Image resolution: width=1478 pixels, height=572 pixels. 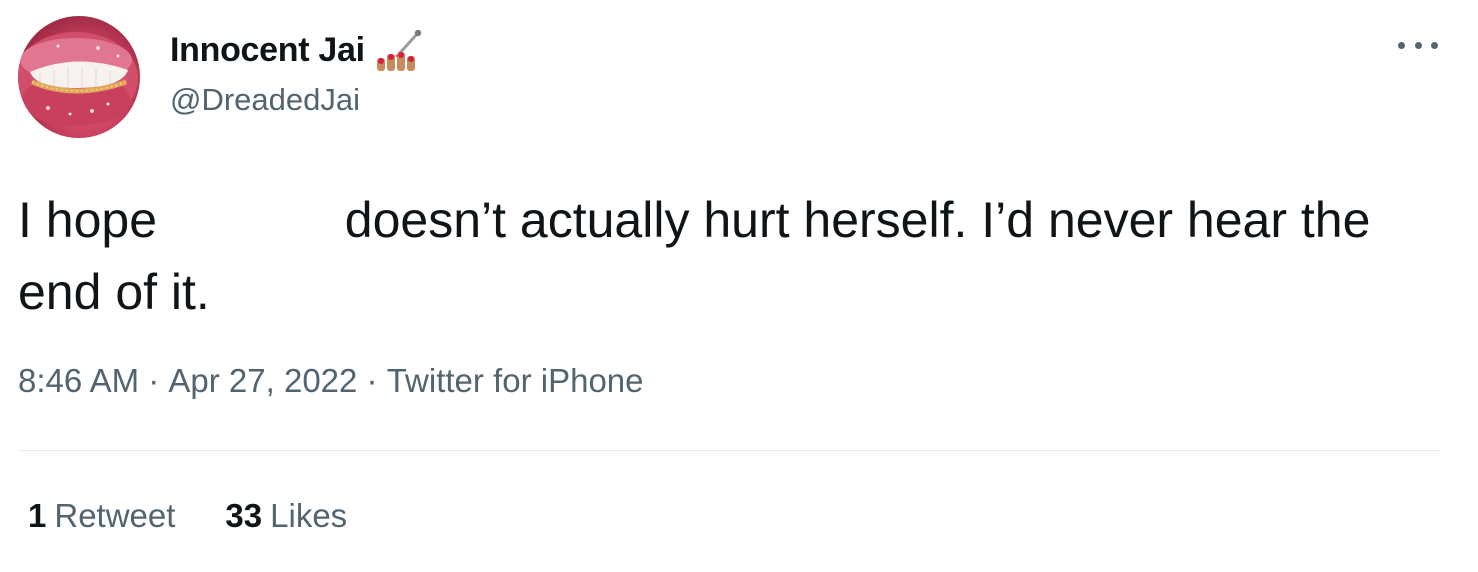 I want to click on avatar-image, so click(x=78, y=79).